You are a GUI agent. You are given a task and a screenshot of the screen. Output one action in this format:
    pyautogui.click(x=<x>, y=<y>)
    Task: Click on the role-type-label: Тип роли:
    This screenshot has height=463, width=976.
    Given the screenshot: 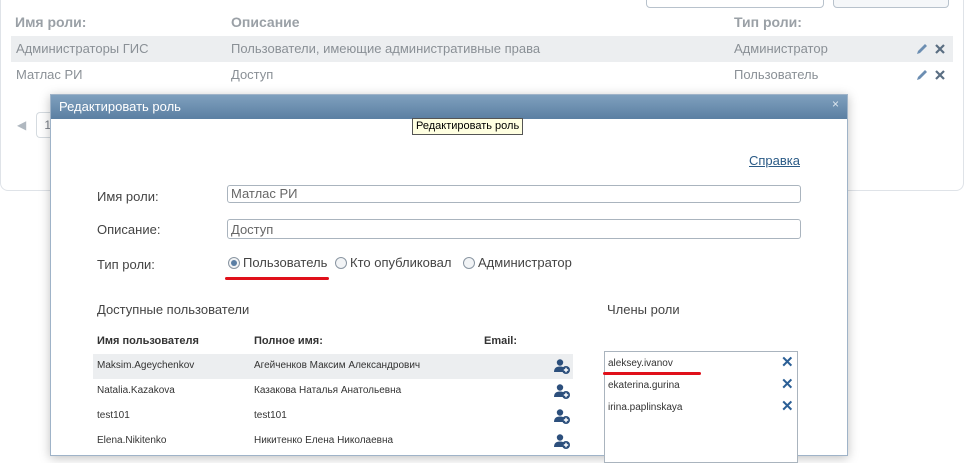 What is the action you would take?
    pyautogui.click(x=126, y=264)
    